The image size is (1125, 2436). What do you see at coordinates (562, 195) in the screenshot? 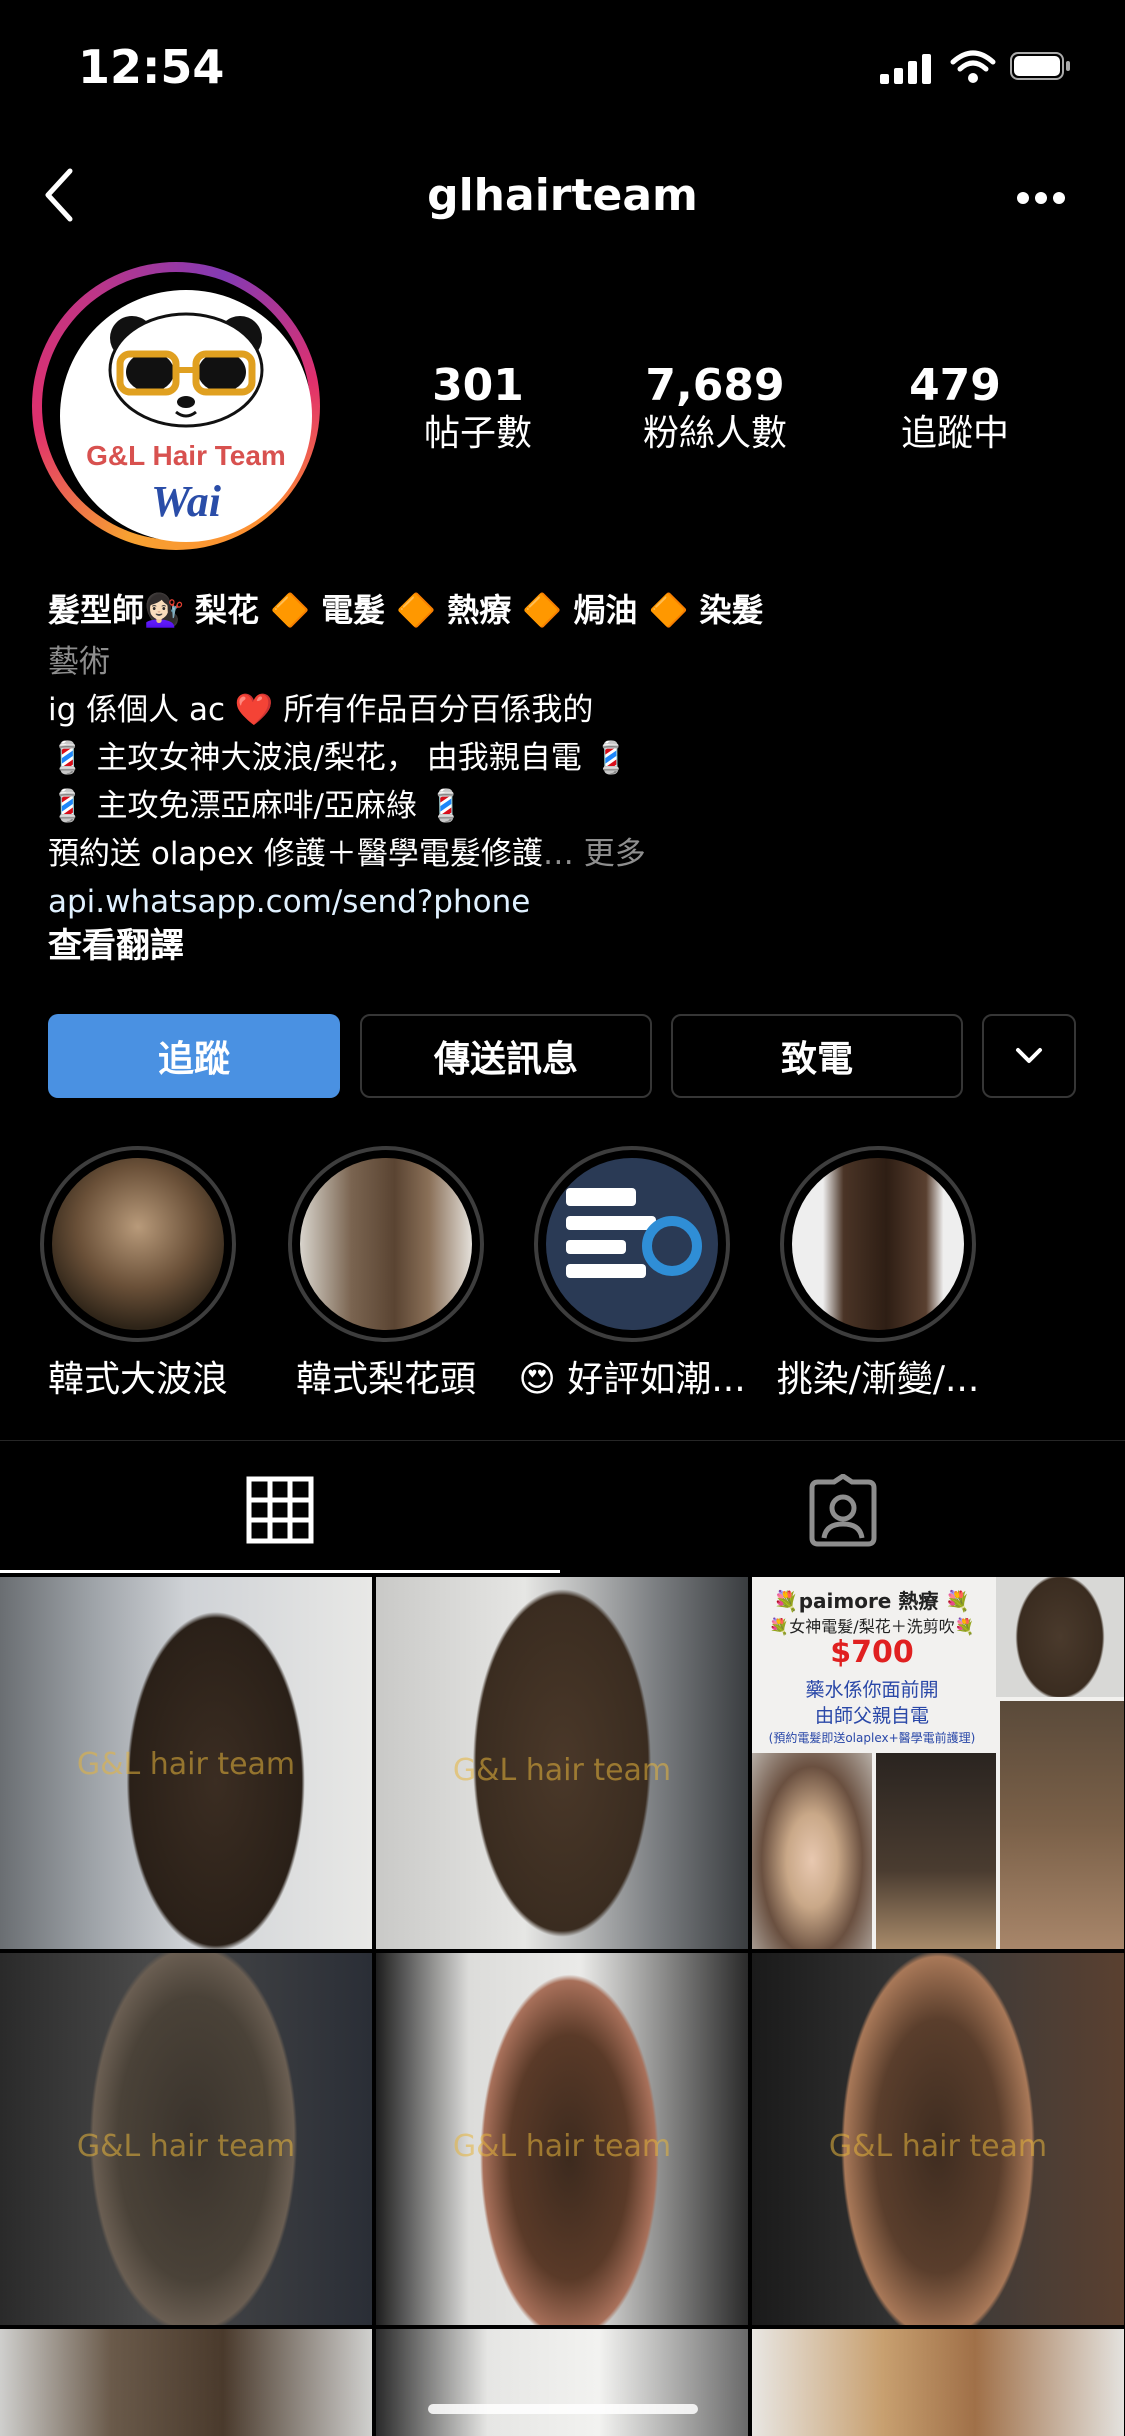
I see `profile-username: glhairteam` at bounding box center [562, 195].